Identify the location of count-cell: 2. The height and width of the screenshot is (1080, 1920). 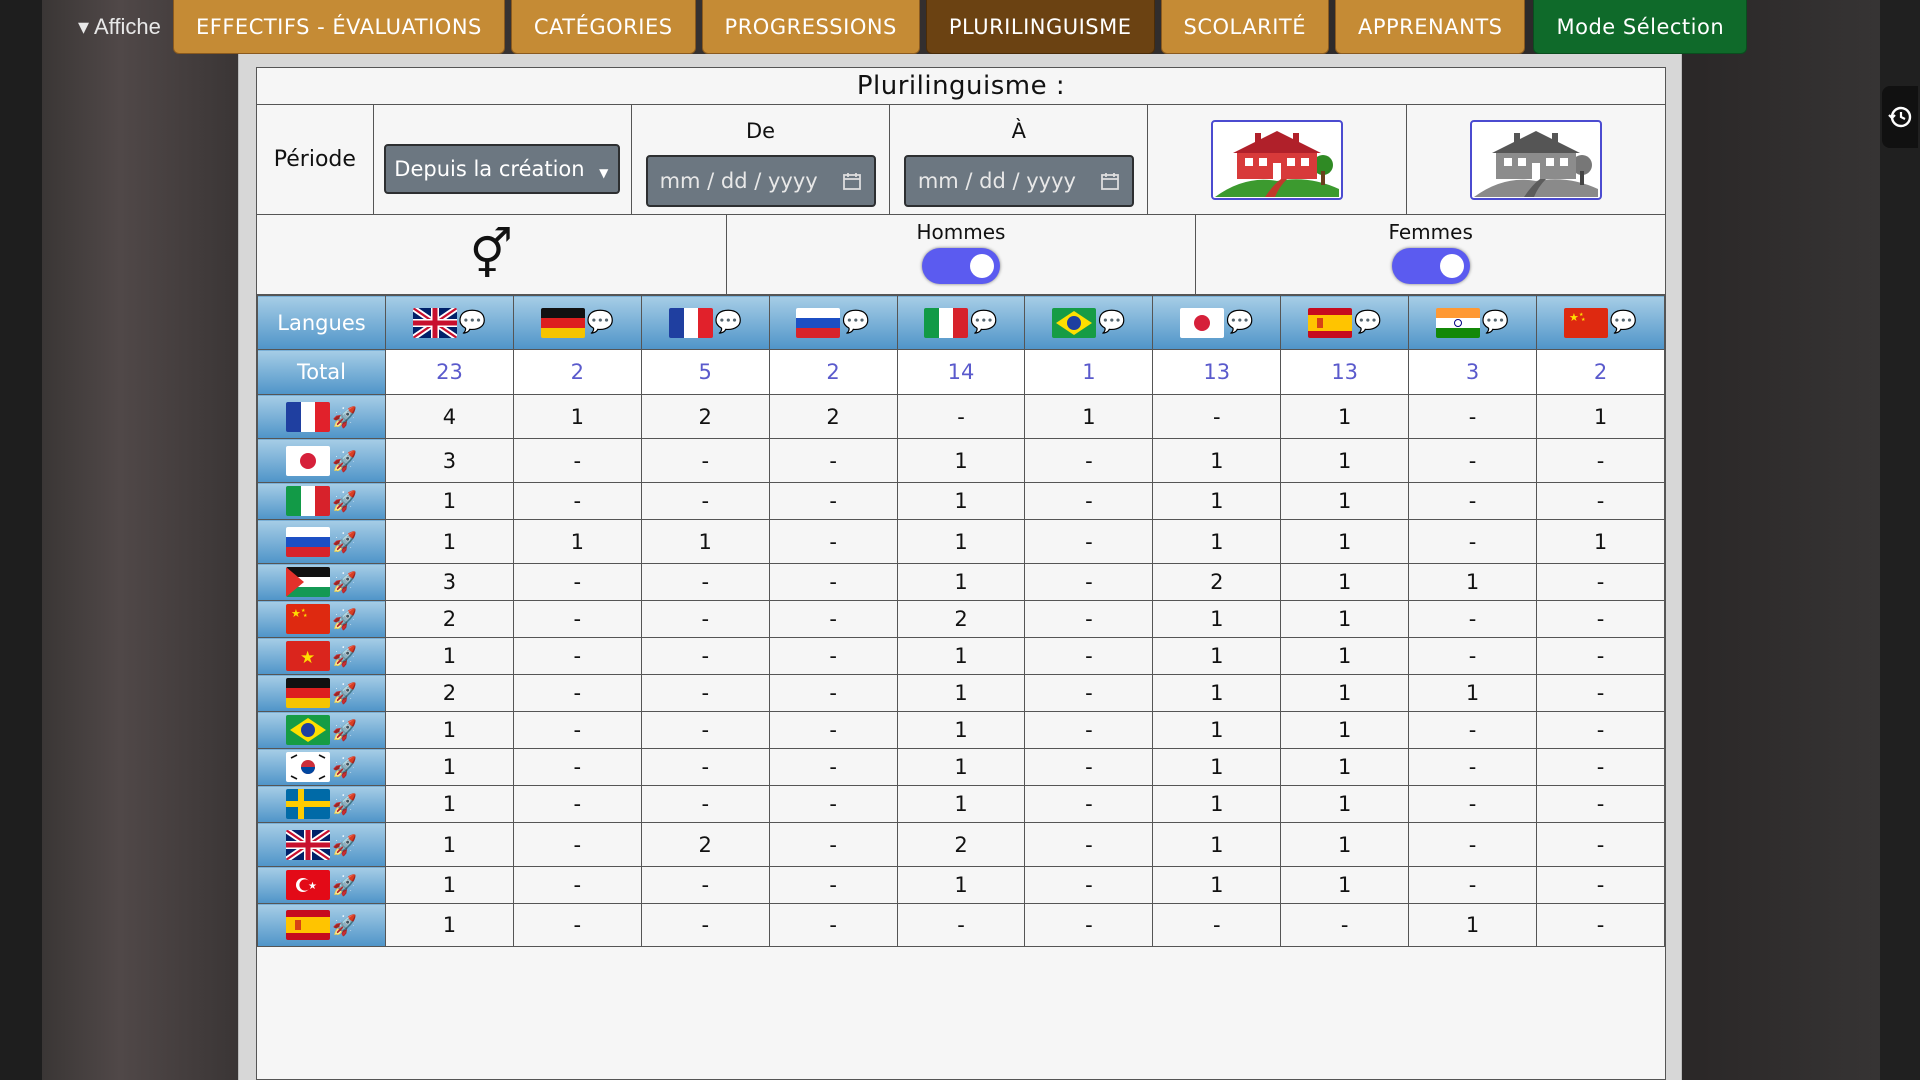
(961, 619).